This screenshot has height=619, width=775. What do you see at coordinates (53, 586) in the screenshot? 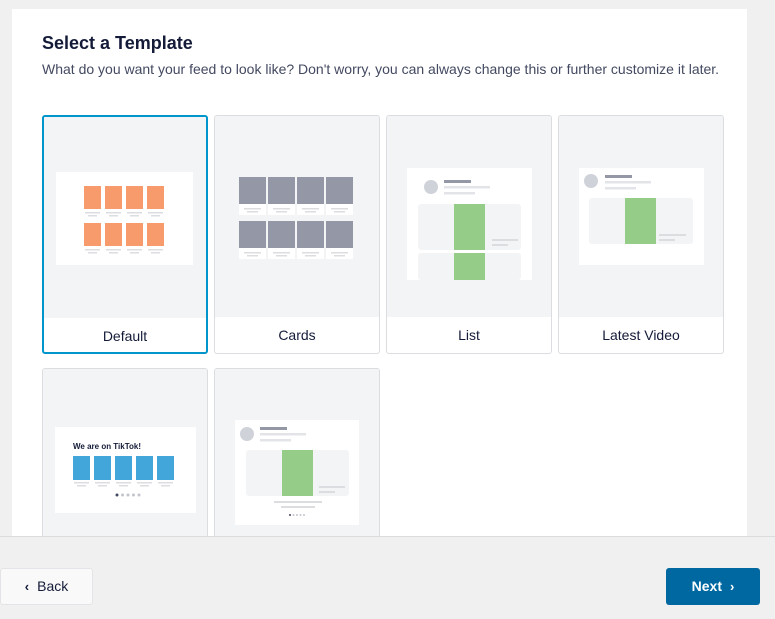
I see `back-label: Back` at bounding box center [53, 586].